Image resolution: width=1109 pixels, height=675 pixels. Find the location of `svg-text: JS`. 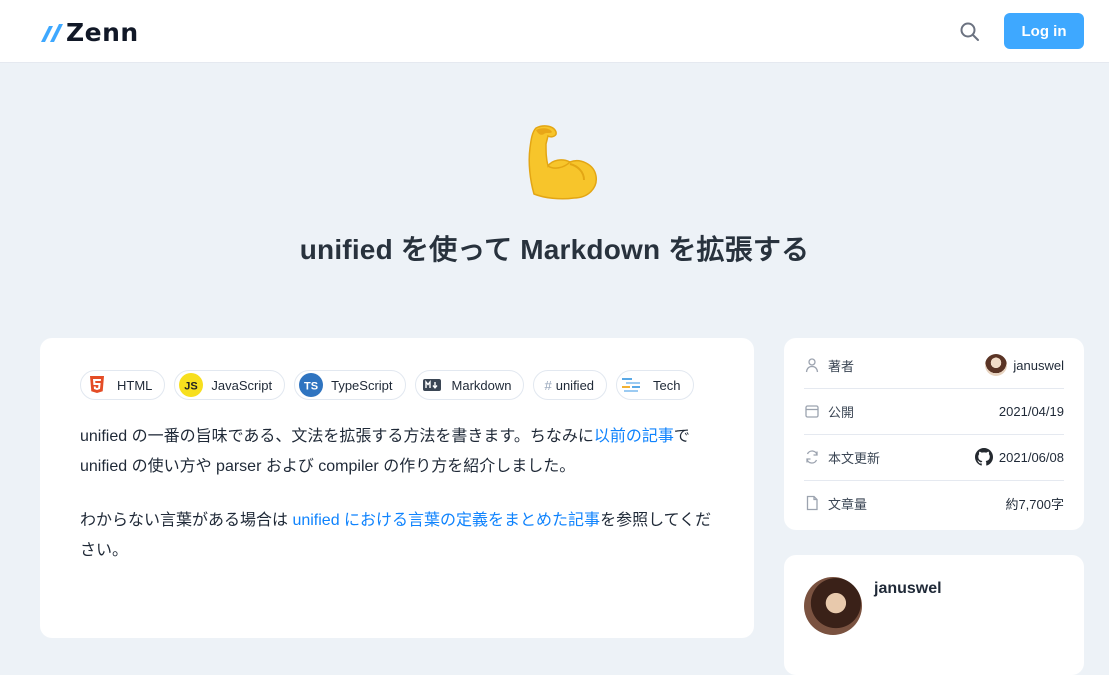

svg-text: JS is located at coordinates (191, 387).